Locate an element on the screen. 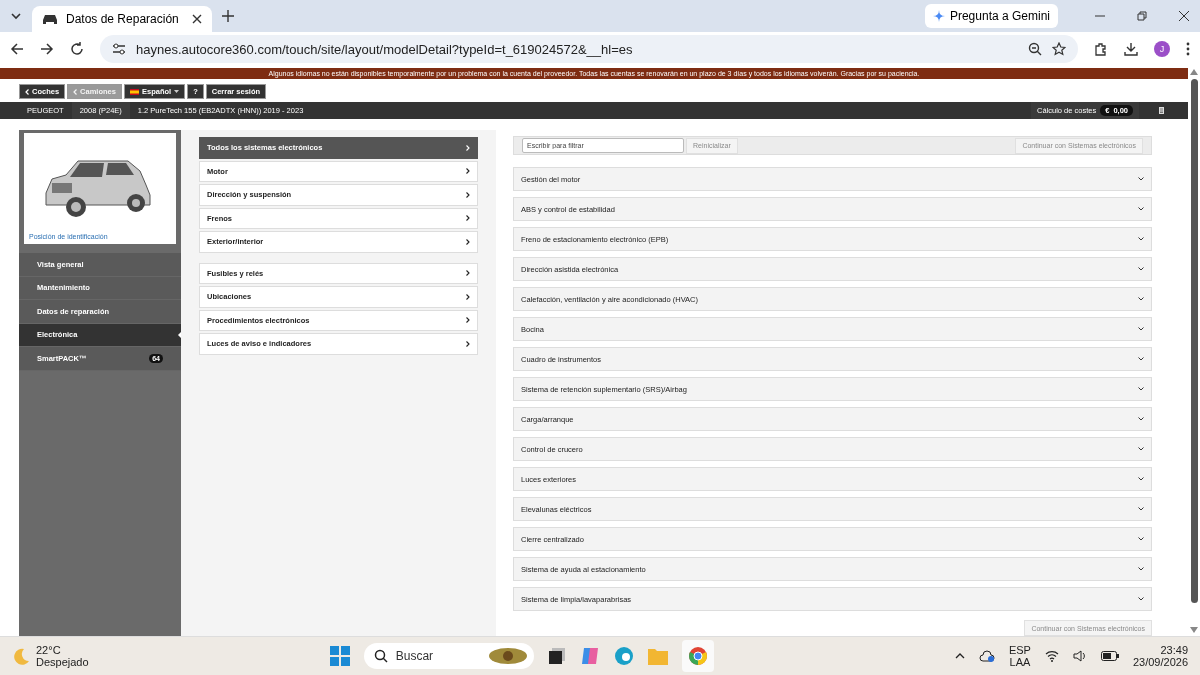 This screenshot has width=1200, height=675. reload-icon is located at coordinates (77, 49).